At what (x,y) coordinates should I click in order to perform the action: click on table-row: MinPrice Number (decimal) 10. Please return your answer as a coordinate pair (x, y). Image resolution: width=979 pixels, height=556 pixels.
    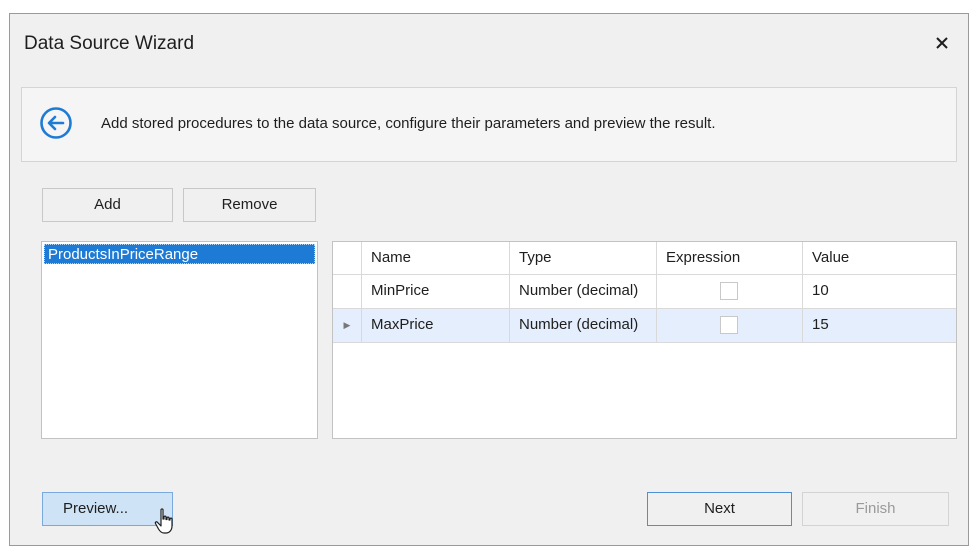
    Looking at the image, I should click on (644, 292).